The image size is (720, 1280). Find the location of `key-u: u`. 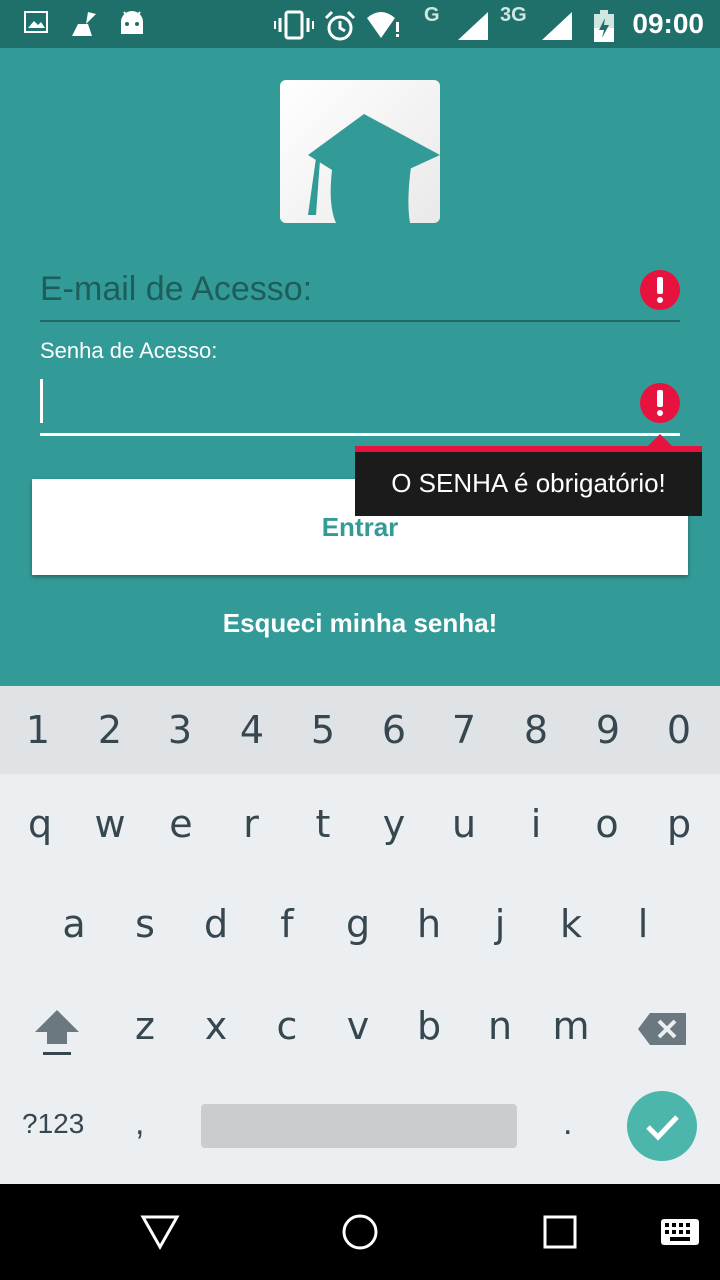

key-u: u is located at coordinates (464, 824).